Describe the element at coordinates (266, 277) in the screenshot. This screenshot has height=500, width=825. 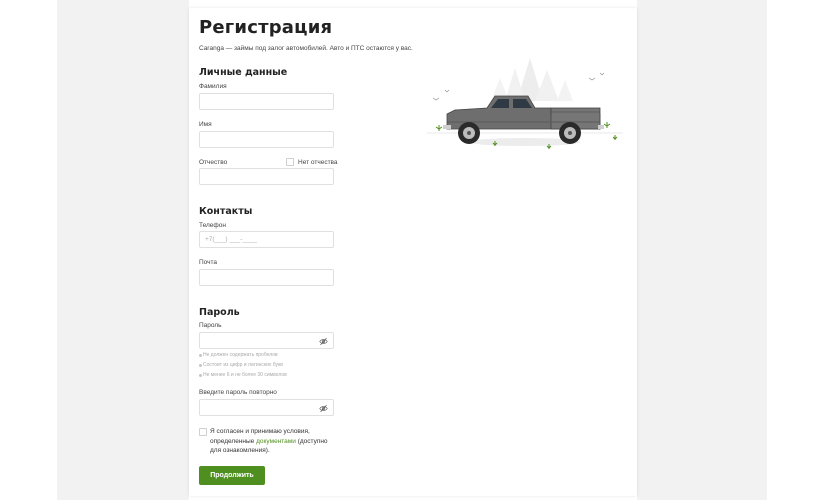
I see `email-input` at that location.